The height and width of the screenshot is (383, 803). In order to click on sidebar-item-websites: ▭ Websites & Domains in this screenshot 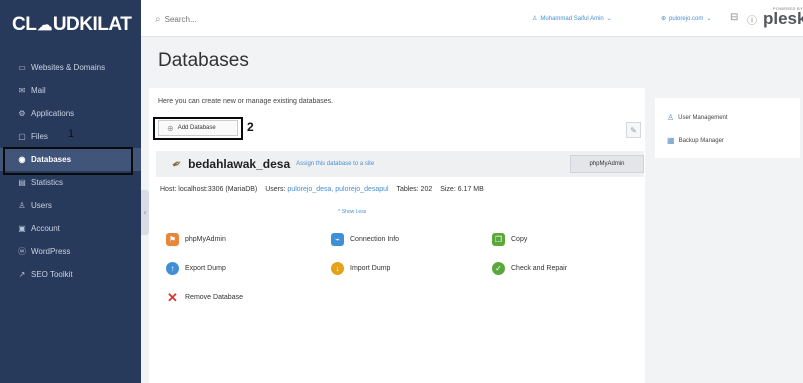, I will do `click(70, 67)`.